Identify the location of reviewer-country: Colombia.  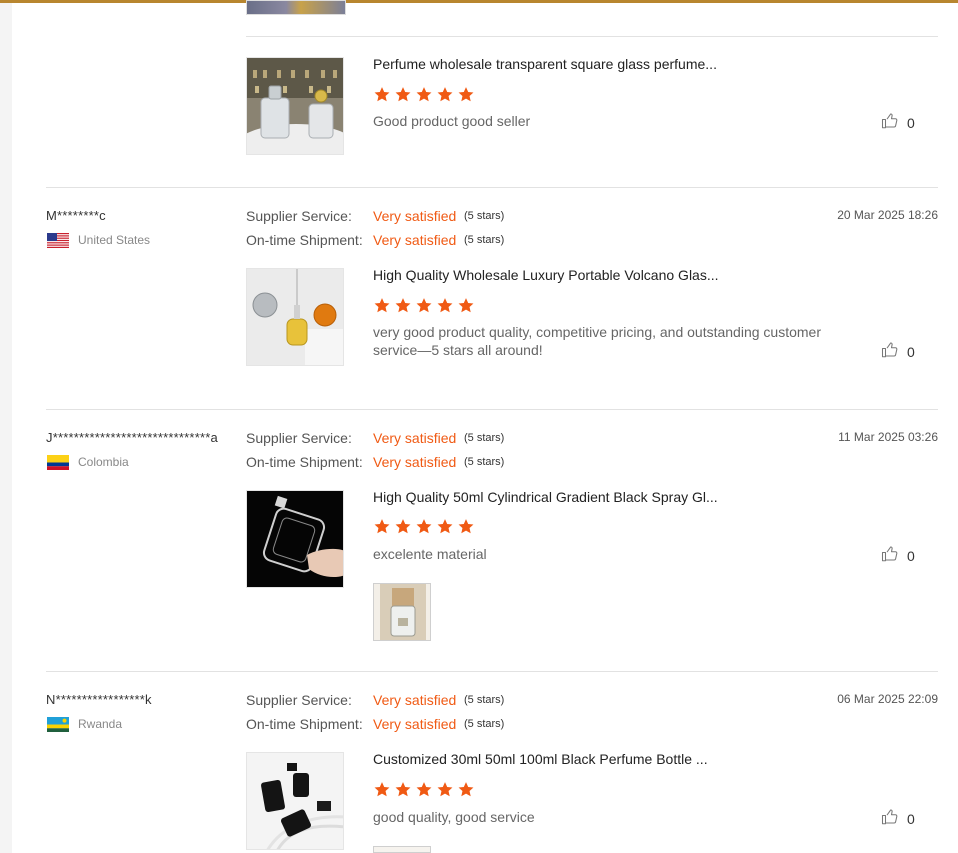
(103, 462).